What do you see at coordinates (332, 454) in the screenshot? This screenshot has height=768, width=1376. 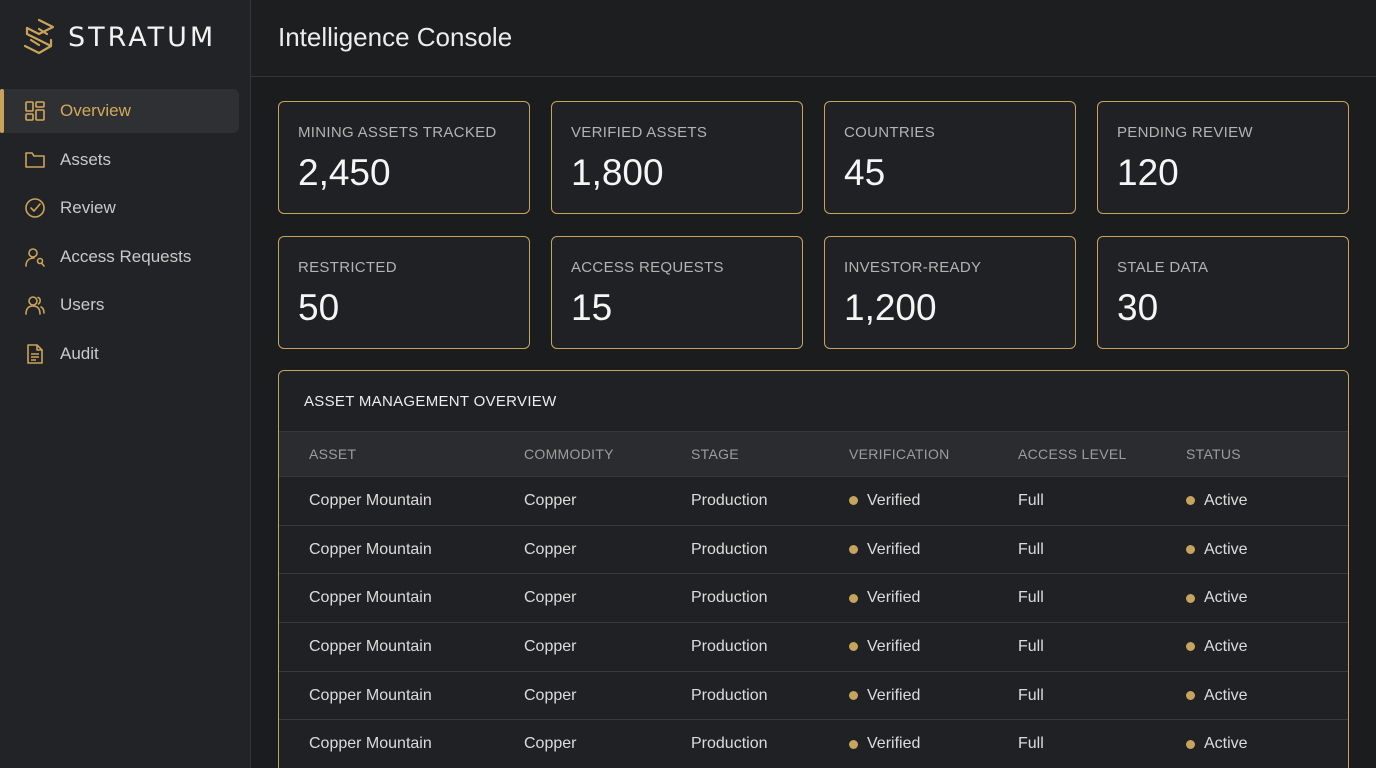 I see `column-header-asset: ASSET` at bounding box center [332, 454].